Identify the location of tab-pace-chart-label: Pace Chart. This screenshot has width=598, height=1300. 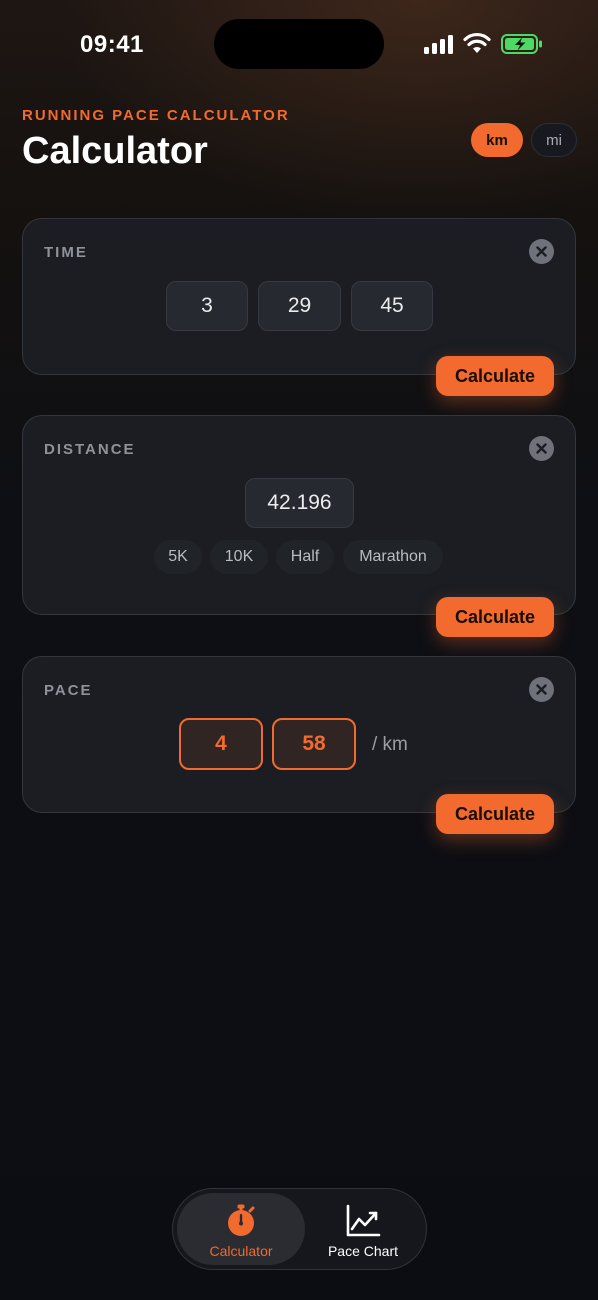
(363, 1251).